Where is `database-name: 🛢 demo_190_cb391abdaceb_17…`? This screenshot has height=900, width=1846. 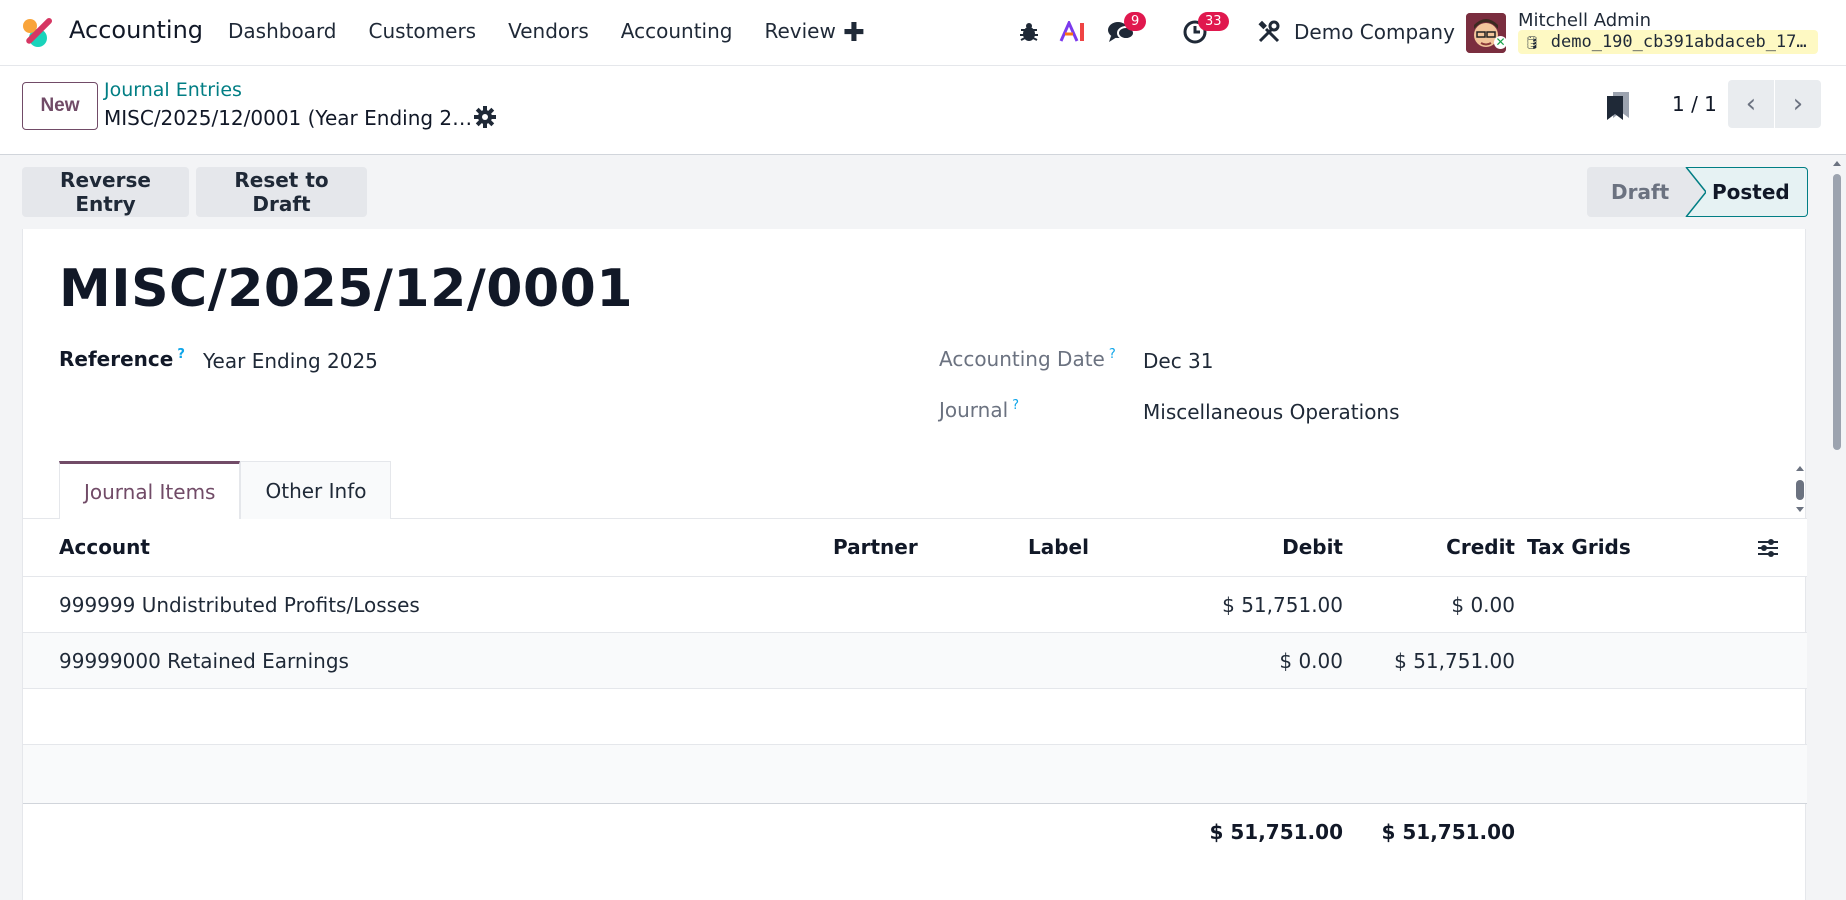 database-name: 🛢 demo_190_cb391abdaceb_17… is located at coordinates (1668, 42).